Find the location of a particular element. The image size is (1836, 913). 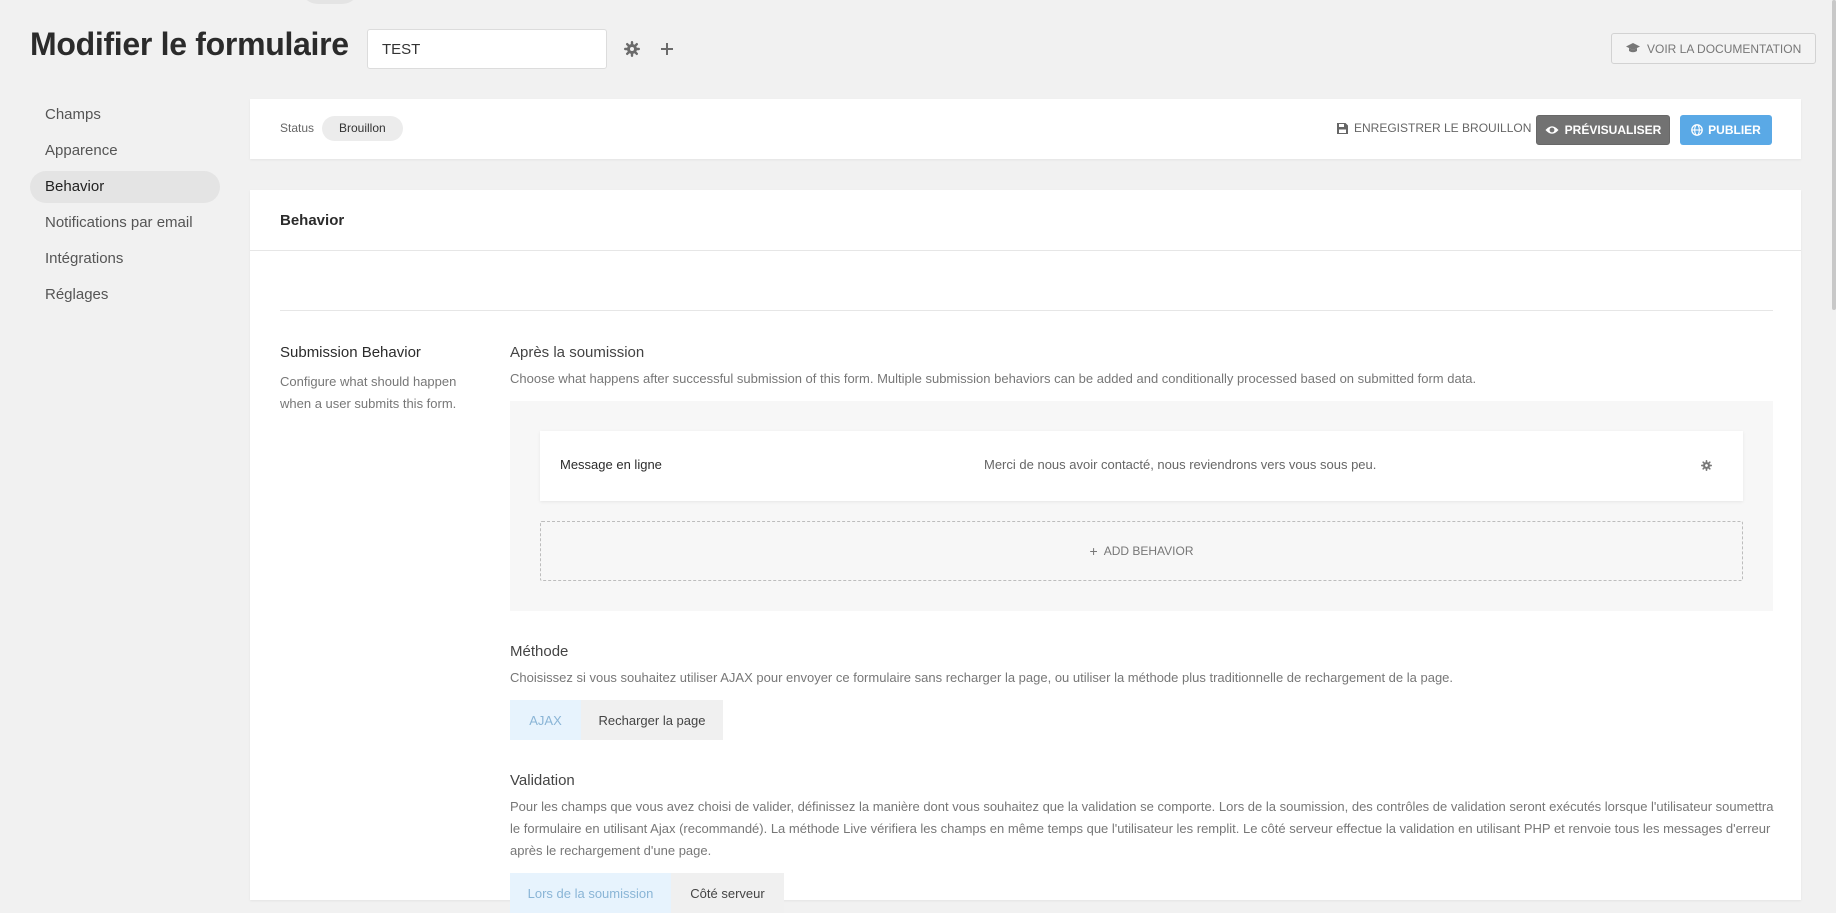

preview-label: PRÉVISUALISER is located at coordinates (1613, 130).